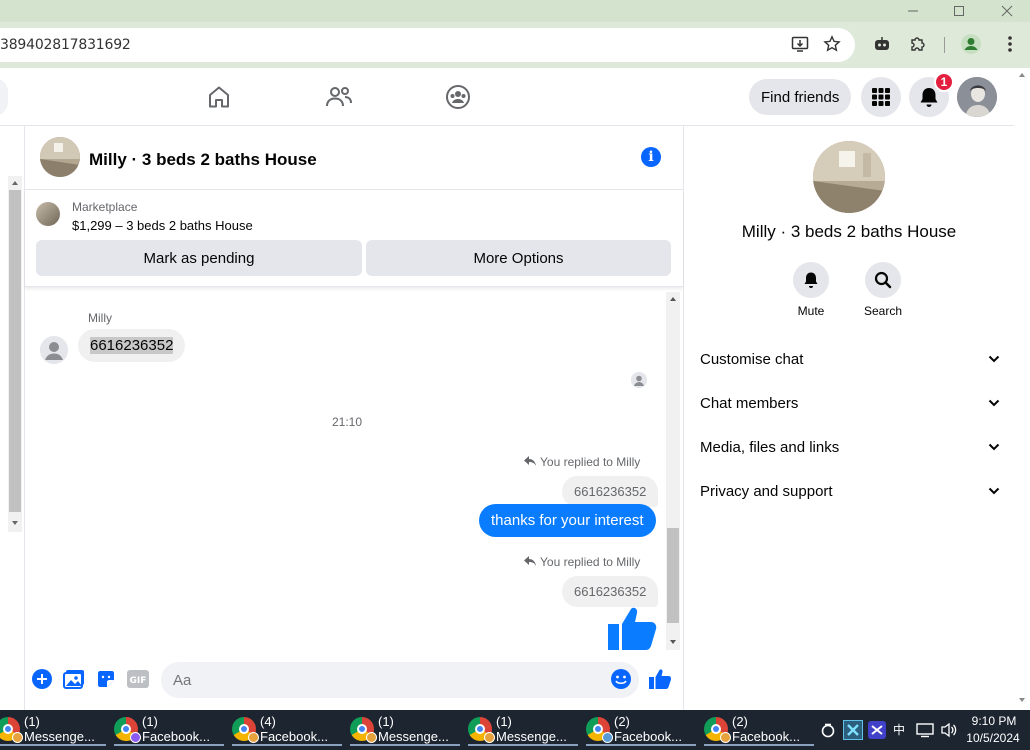 Image resolution: width=1030 pixels, height=750 pixels. Describe the element at coordinates (800, 97) in the screenshot. I see `find-friends-button: Find friends` at that location.